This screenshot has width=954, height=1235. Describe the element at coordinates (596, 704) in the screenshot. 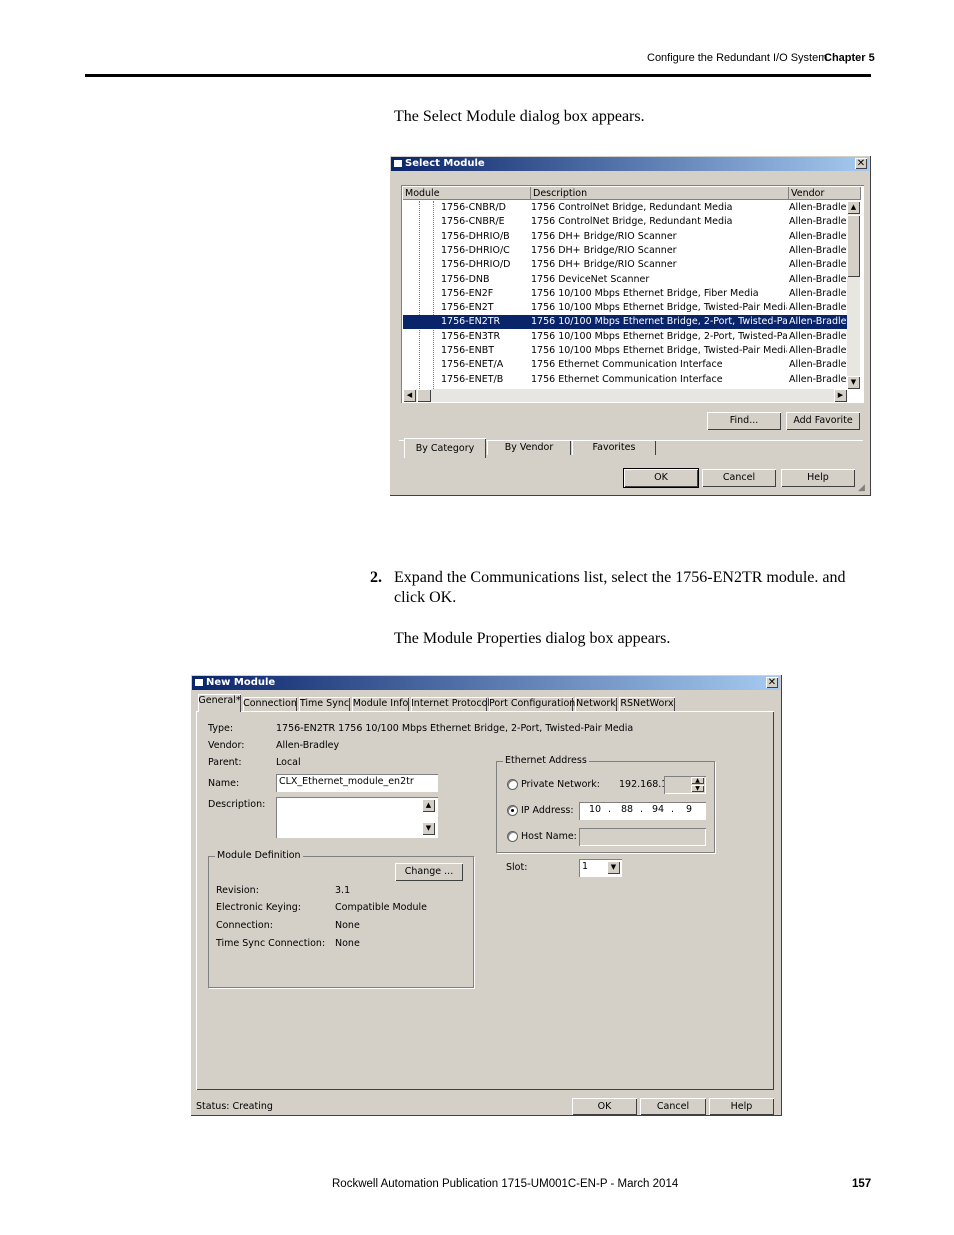

I see `tab-network: Network` at that location.